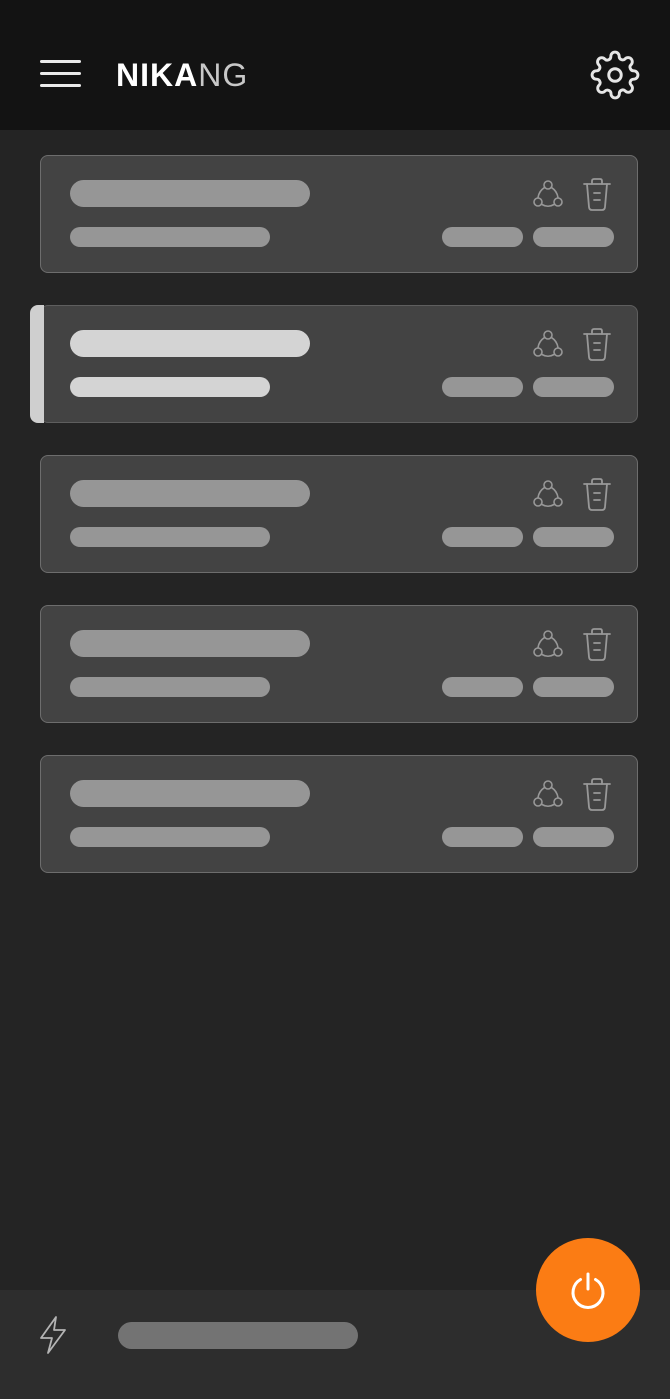 The width and height of the screenshot is (670, 1399). Describe the element at coordinates (37, 364) in the screenshot. I see `selected-indicator` at that location.